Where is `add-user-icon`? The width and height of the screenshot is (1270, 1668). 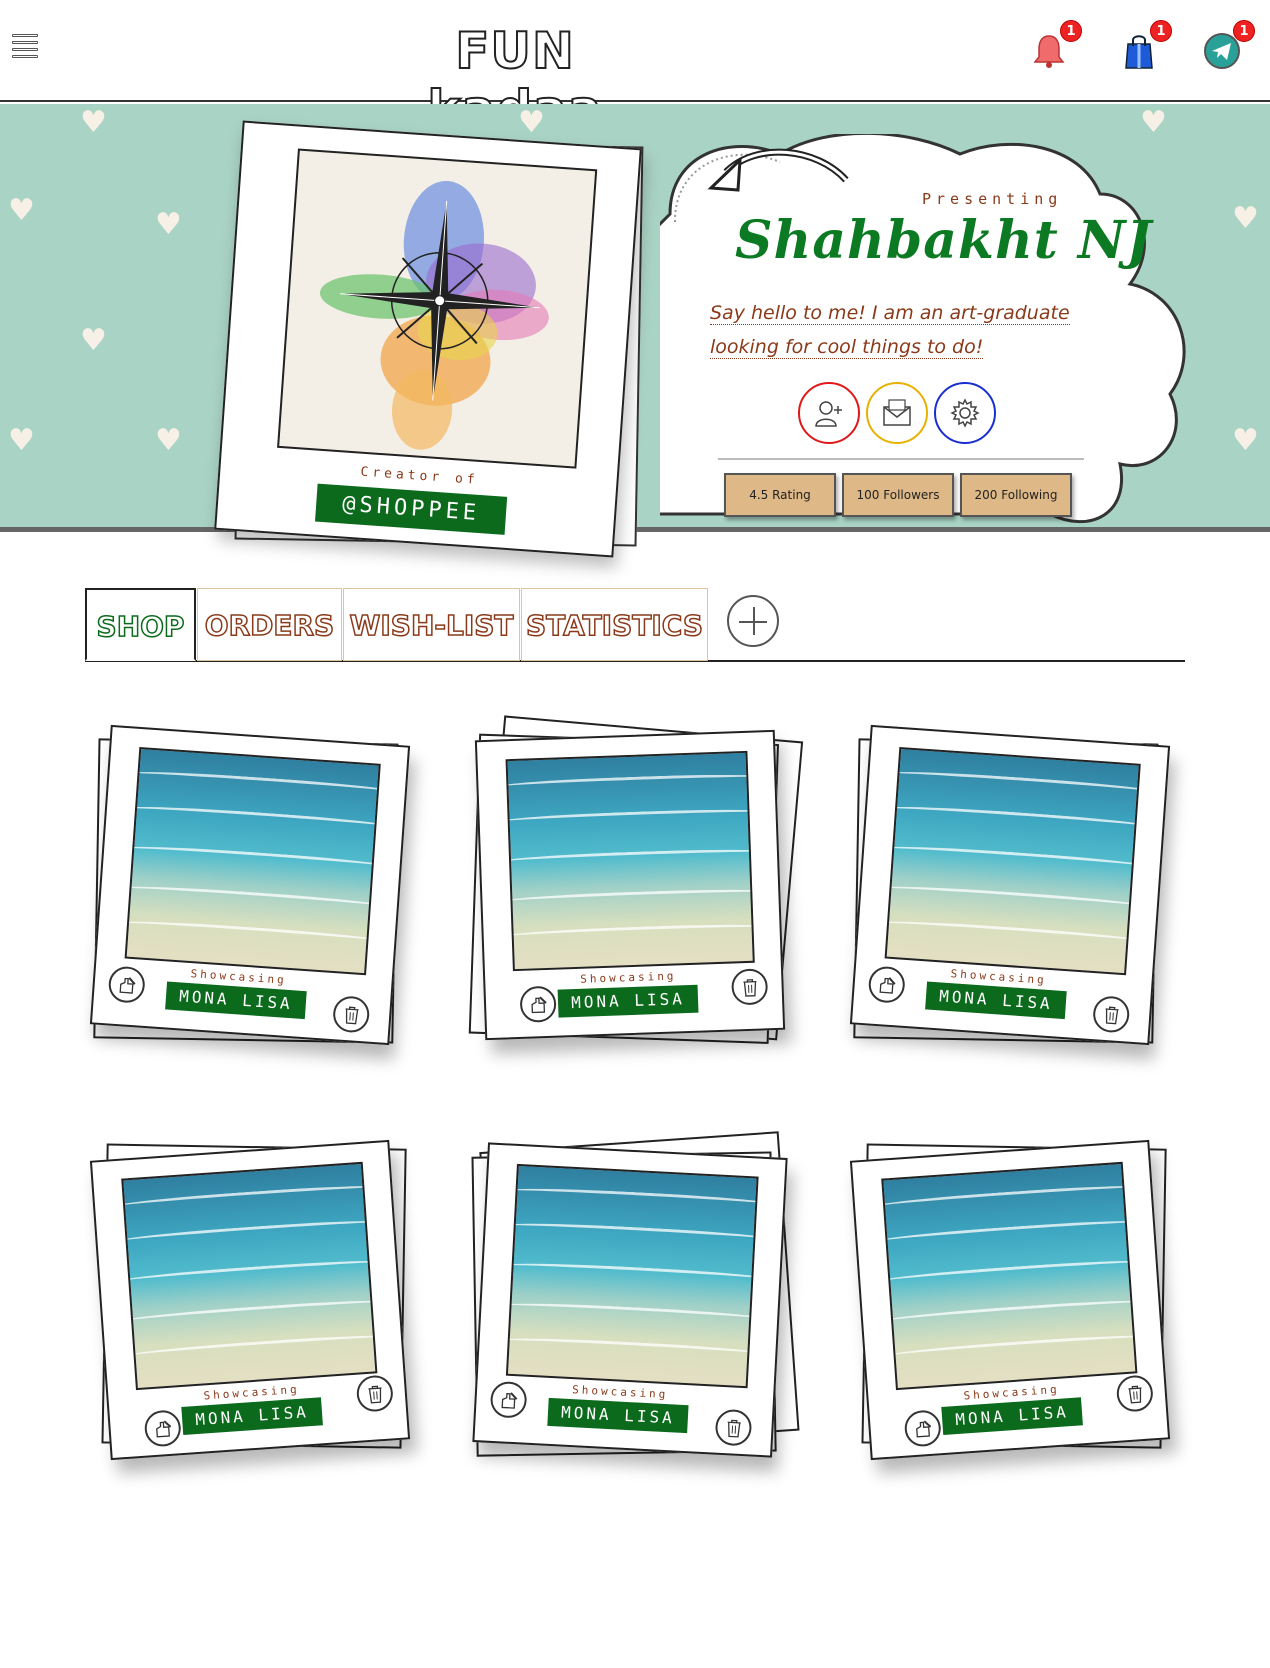 add-user-icon is located at coordinates (828, 414).